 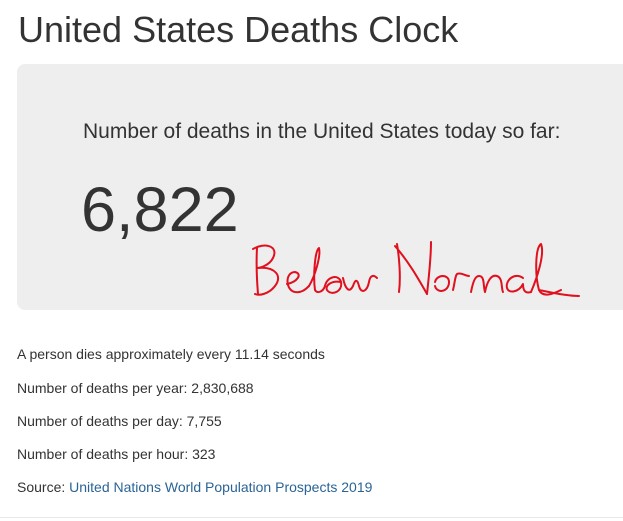 What do you see at coordinates (116, 454) in the screenshot?
I see `deaths-per-hour-text: Number of deaths per hour: 323` at bounding box center [116, 454].